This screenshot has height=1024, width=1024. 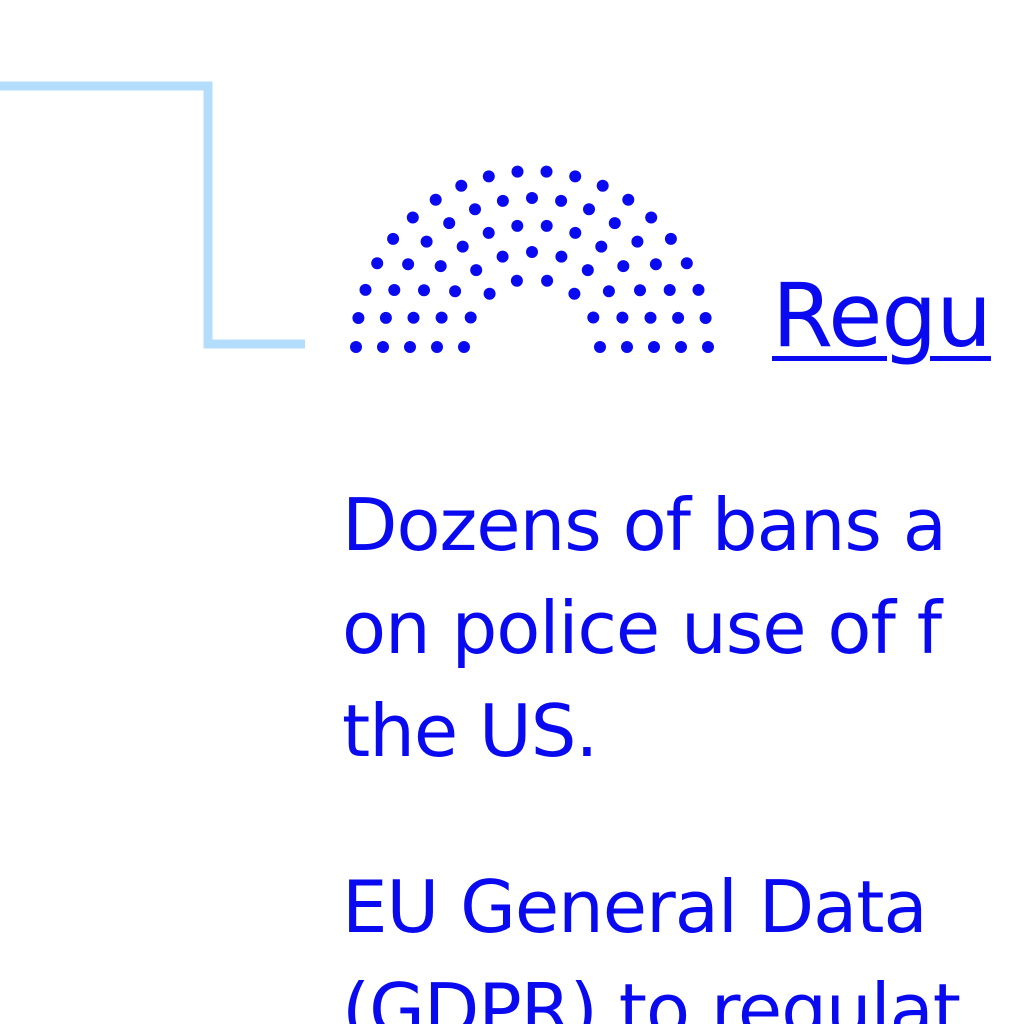 I want to click on regulation-heading-link: Regu, so click(x=882, y=316).